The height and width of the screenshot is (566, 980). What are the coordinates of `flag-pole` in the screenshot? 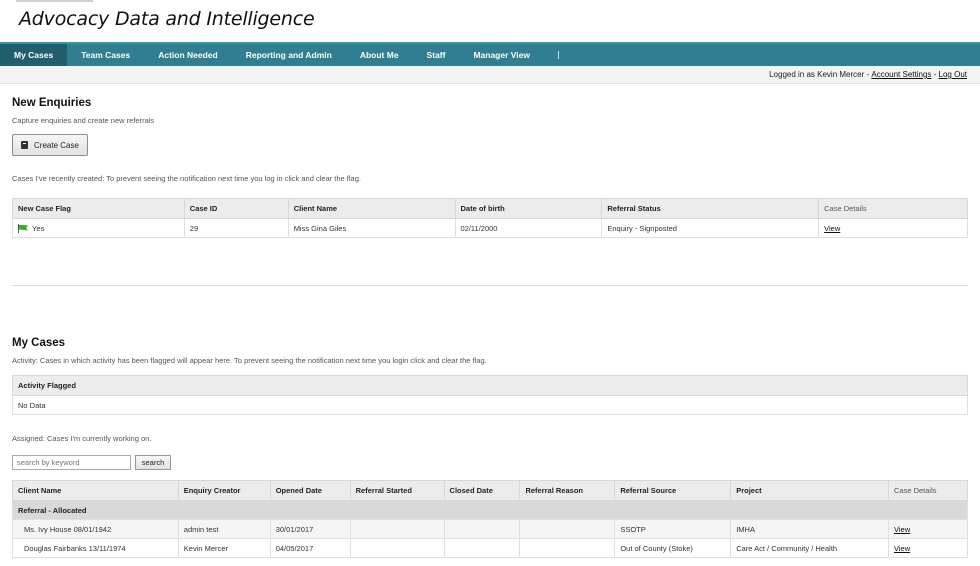 It's located at (18, 228).